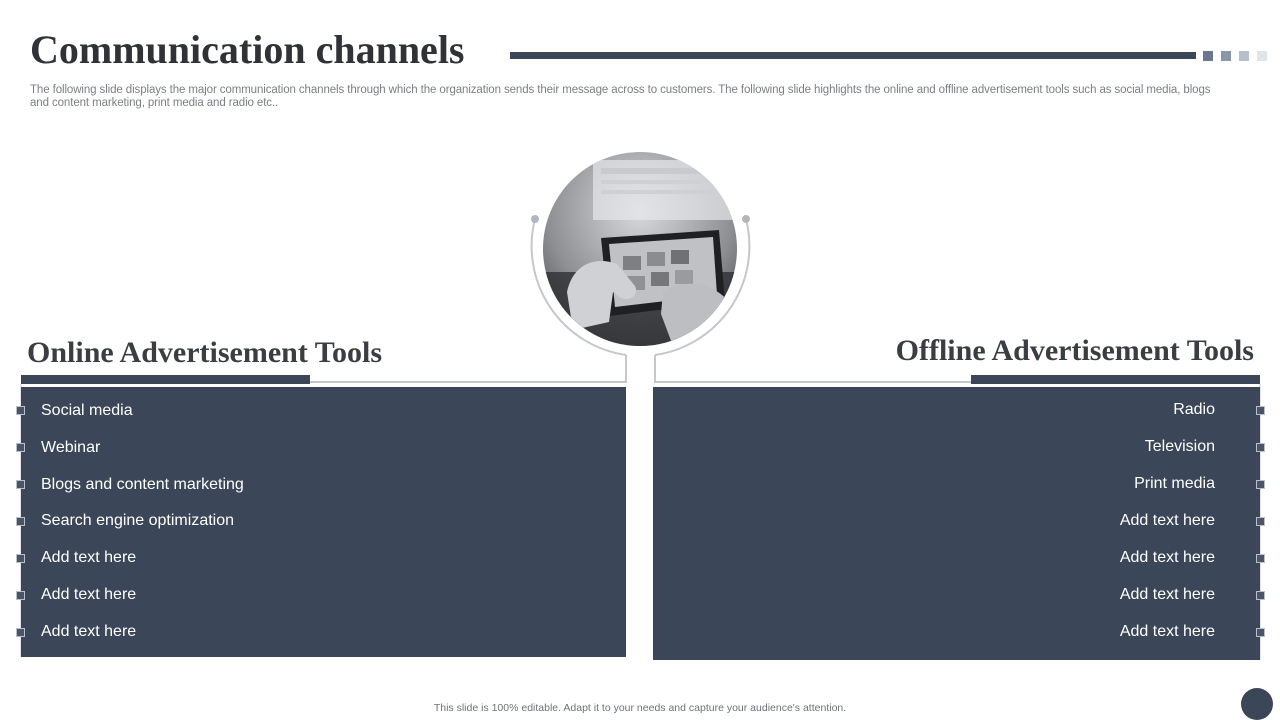 This screenshot has height=720, width=1280. I want to click on offline-item-placeholder-2: Add text here, so click(1167, 557).